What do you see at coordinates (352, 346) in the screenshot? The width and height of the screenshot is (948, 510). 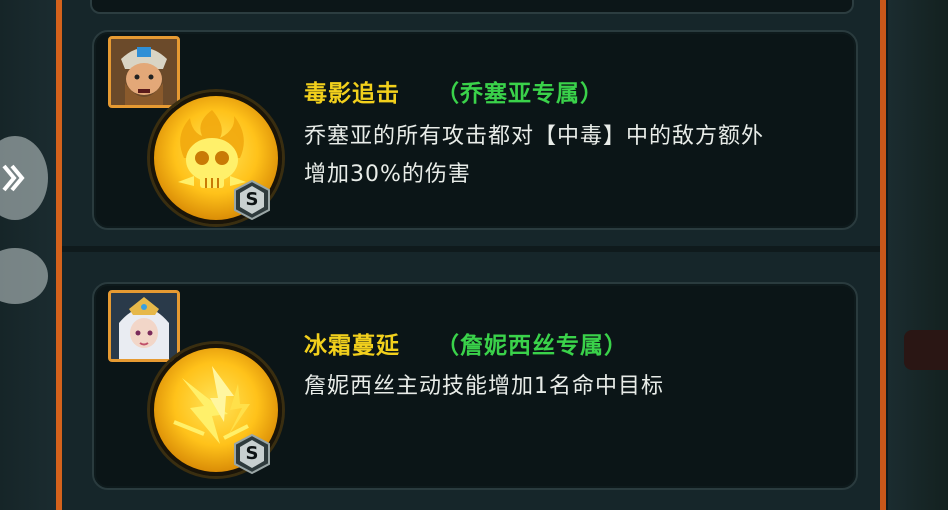 I see `skill-name: 冰霜蔓延` at bounding box center [352, 346].